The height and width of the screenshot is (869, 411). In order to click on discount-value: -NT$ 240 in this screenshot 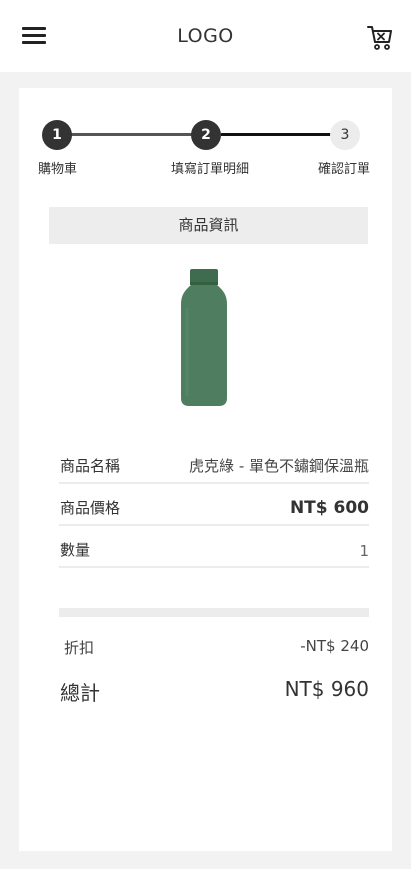, I will do `click(334, 646)`.